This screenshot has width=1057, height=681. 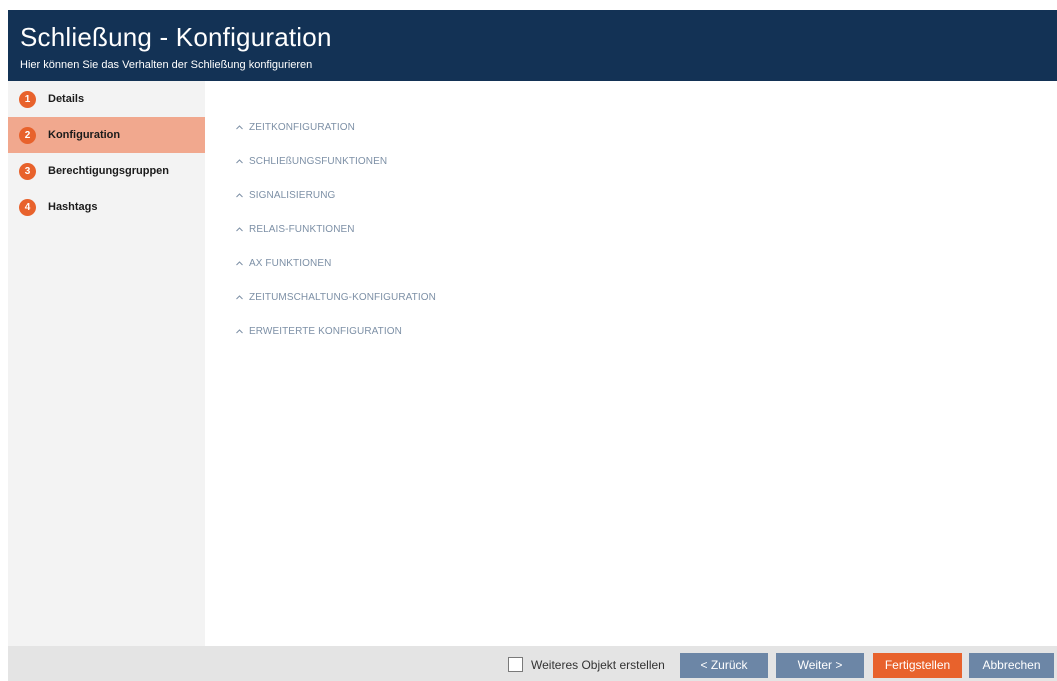 I want to click on section-schliessungsfunktionen: SCHLIEßUNGSFUNKTIONEN, so click(x=311, y=161).